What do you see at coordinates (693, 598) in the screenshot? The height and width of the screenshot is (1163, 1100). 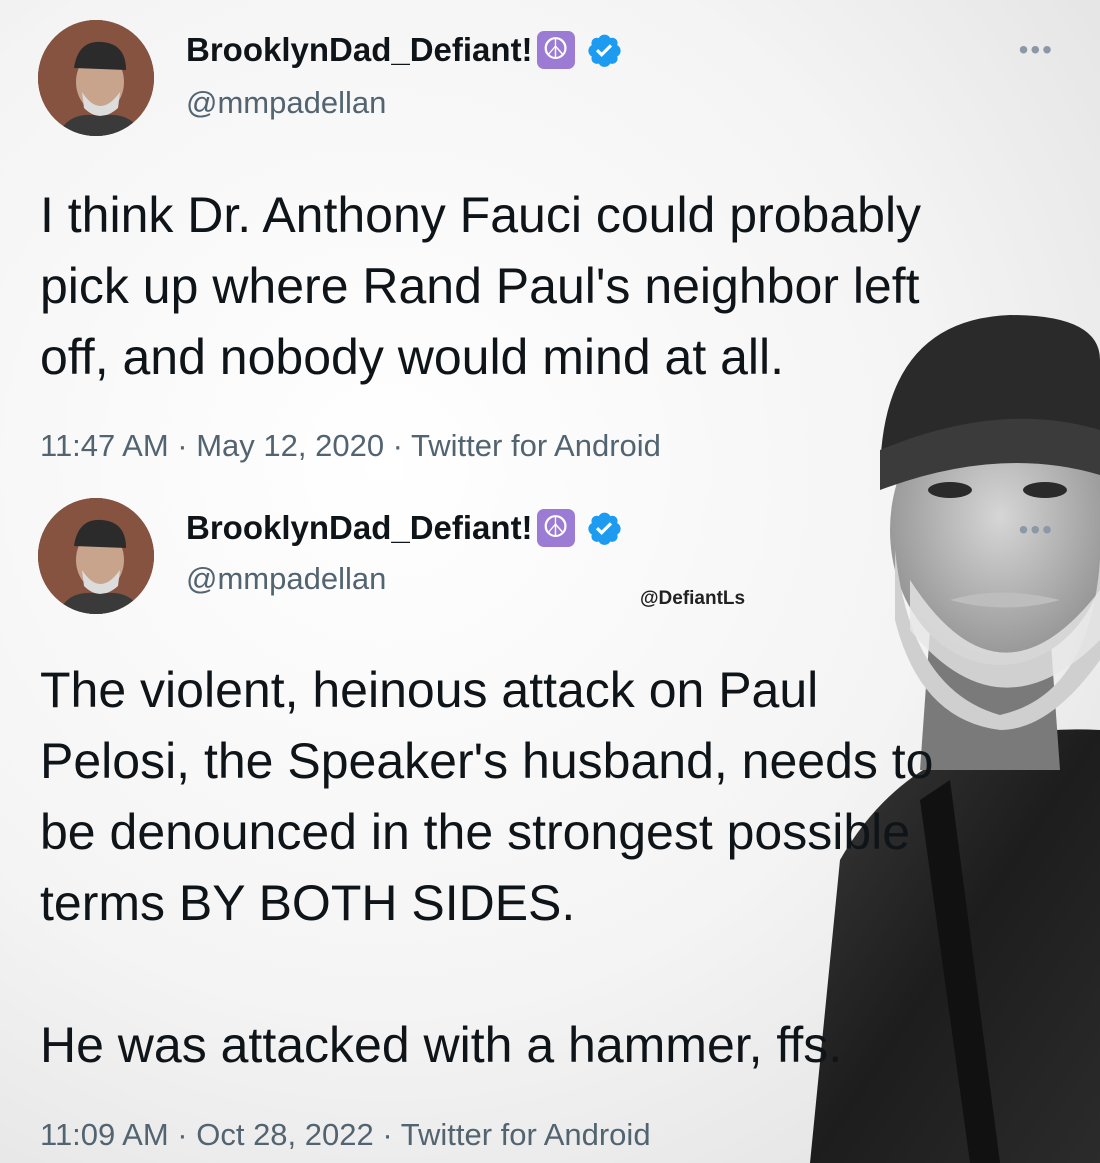 I see `watermark: @DefiantLs` at bounding box center [693, 598].